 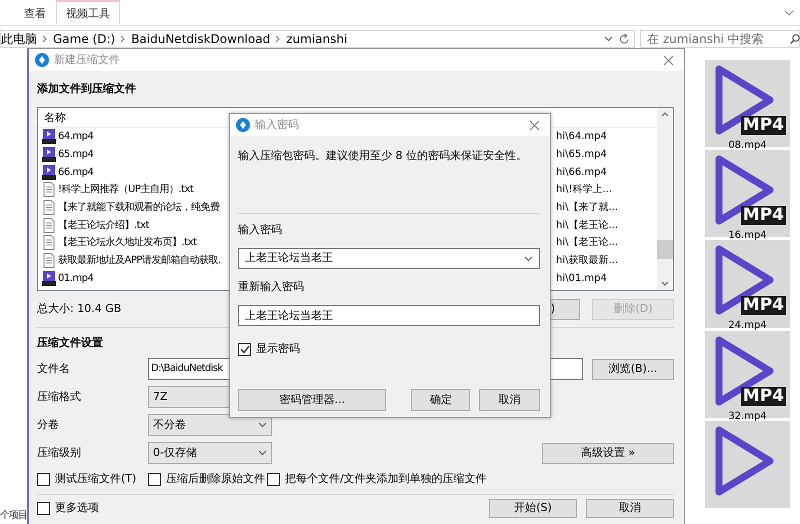 I want to click on video-thumbnail, so click(x=747, y=464).